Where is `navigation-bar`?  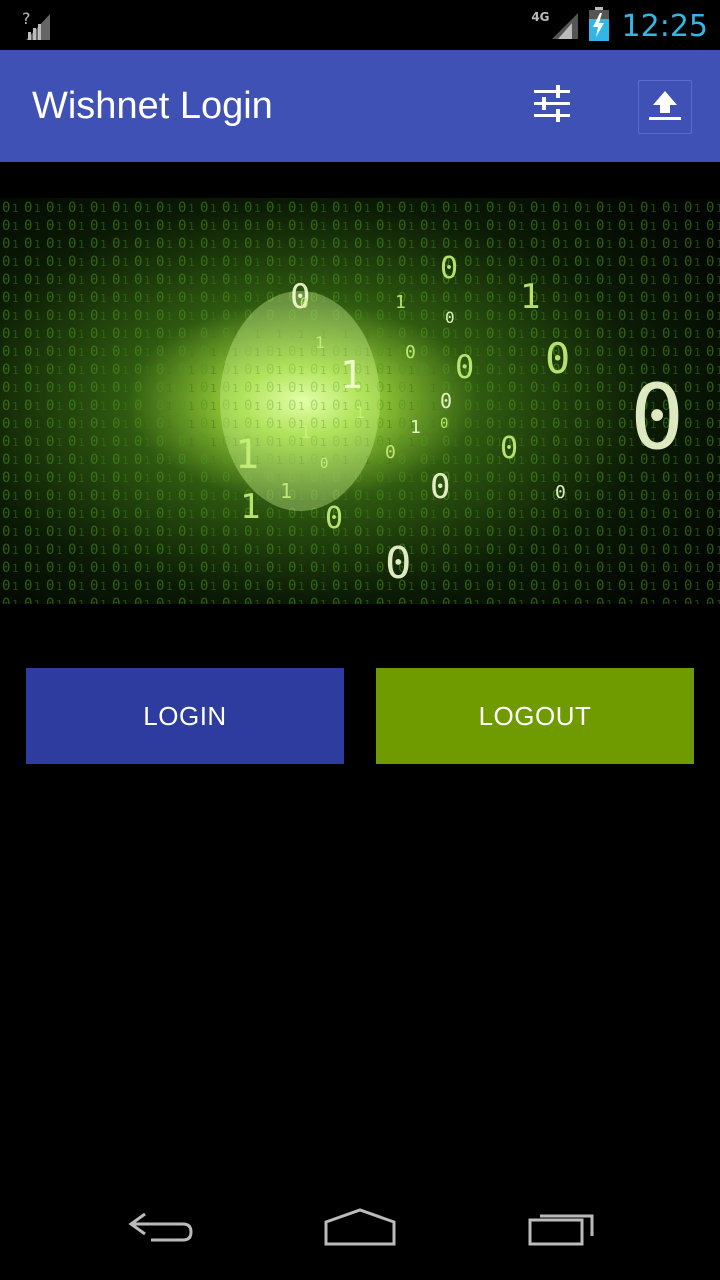 navigation-bar is located at coordinates (360, 1232).